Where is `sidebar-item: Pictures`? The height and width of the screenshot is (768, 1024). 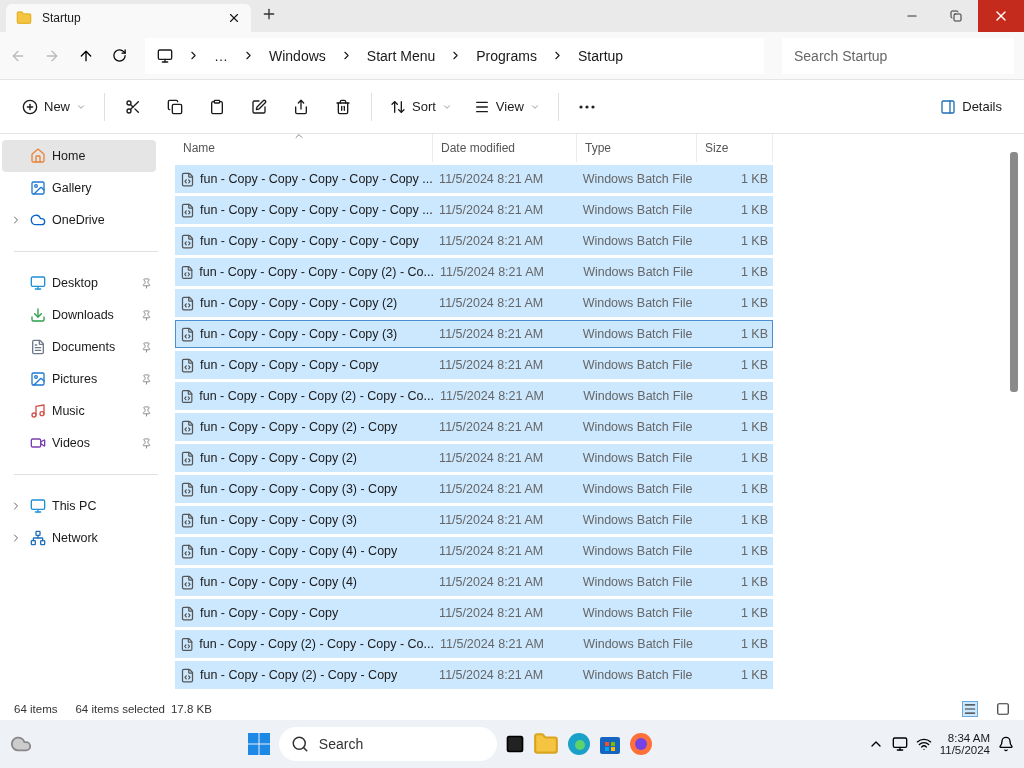 sidebar-item: Pictures is located at coordinates (79, 379).